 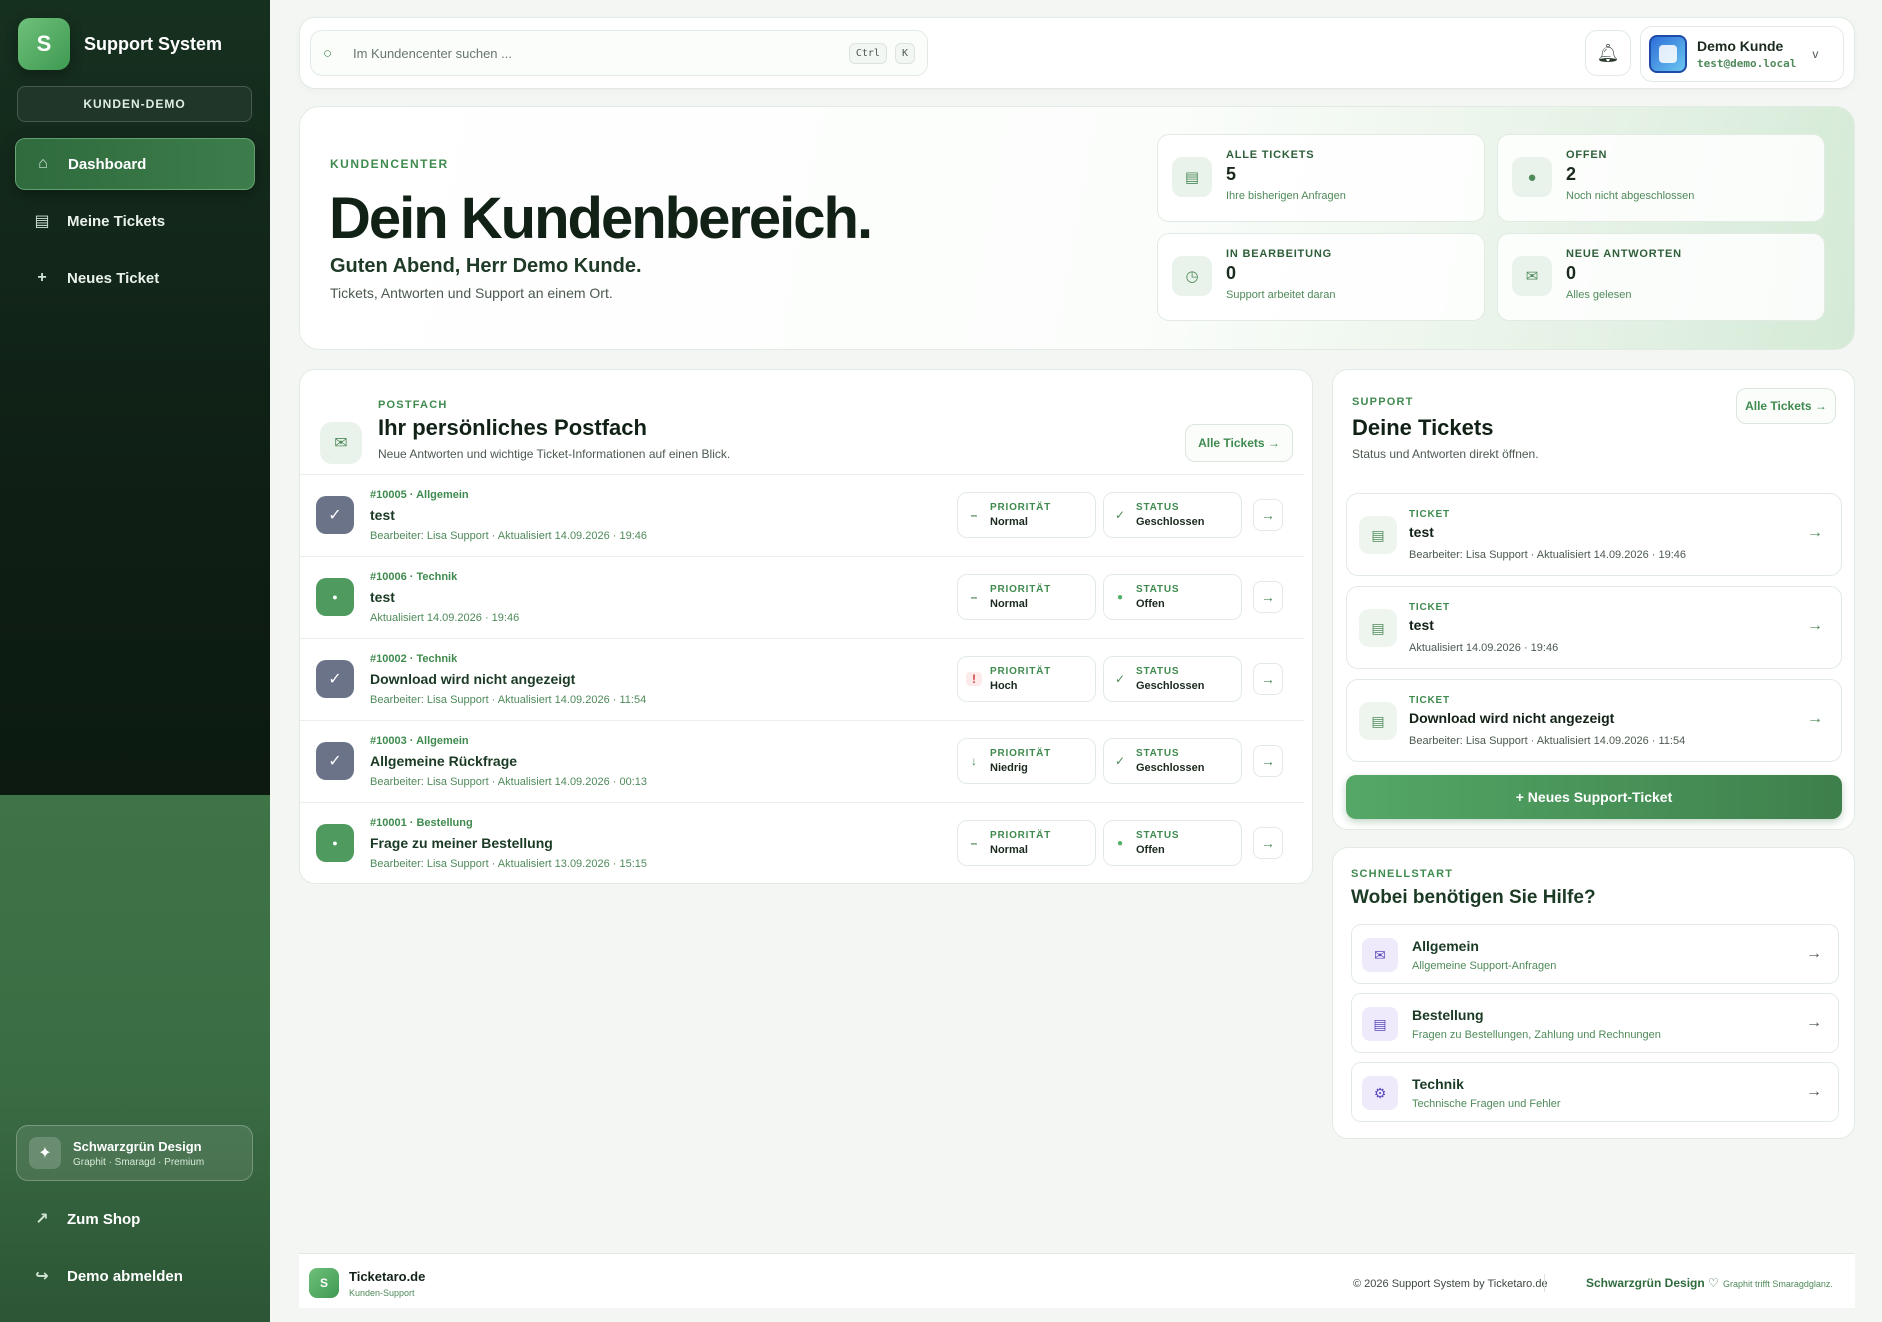 I want to click on stat-note: Ihre bisherigen Anfragen, so click(x=1286, y=196).